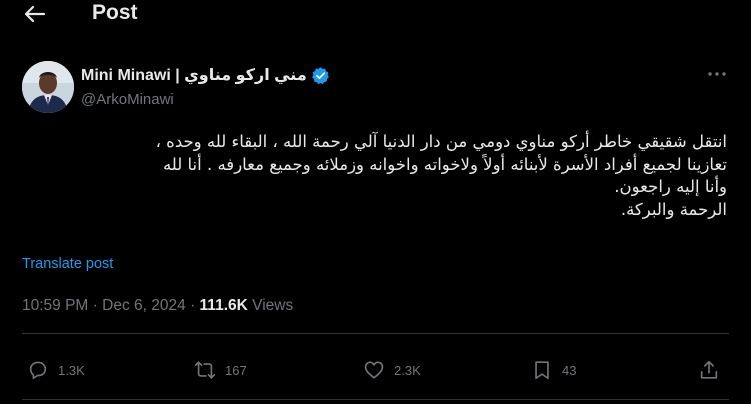  I want to click on post-meta: 10:59 PM · Dec 6, 2024 · 111.6K Views, so click(157, 306).